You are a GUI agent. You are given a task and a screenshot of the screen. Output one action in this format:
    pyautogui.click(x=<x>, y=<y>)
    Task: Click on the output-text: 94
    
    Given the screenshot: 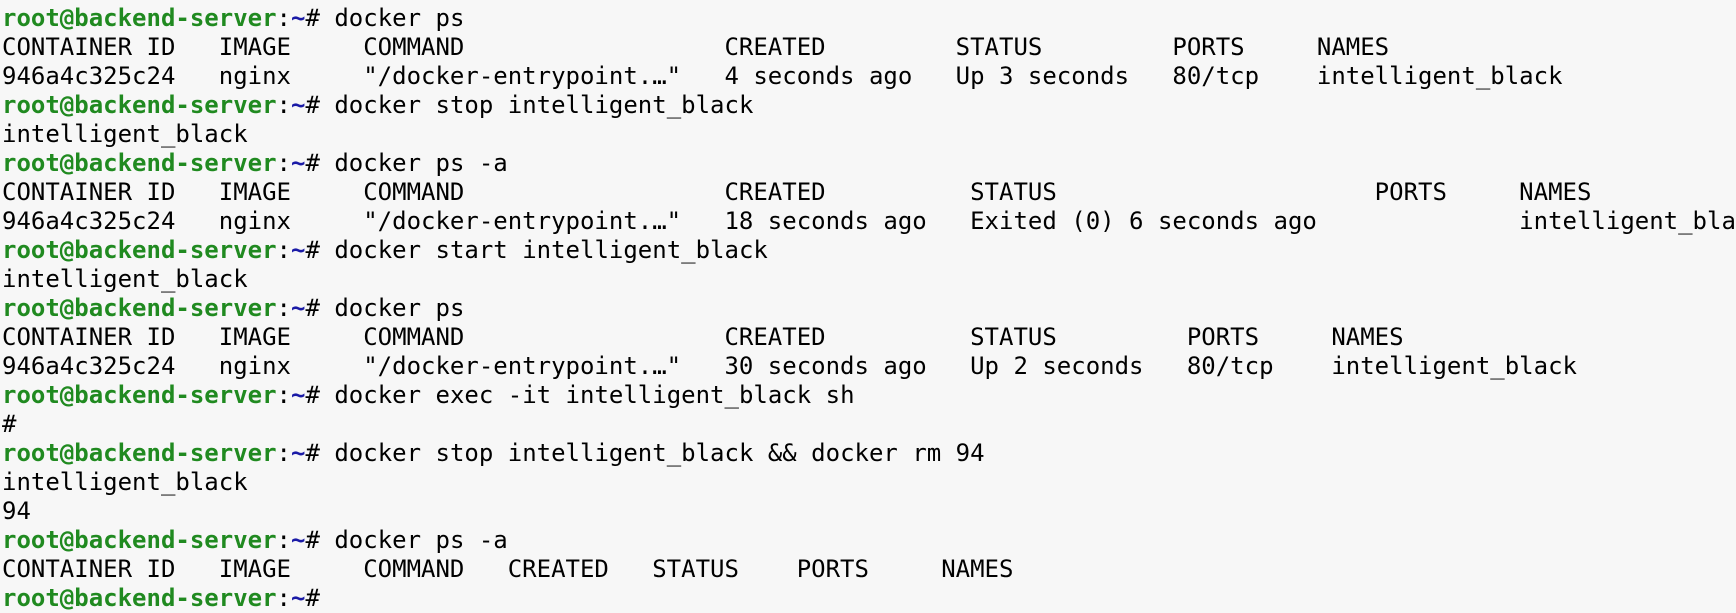 What is the action you would take?
    pyautogui.click(x=16, y=511)
    